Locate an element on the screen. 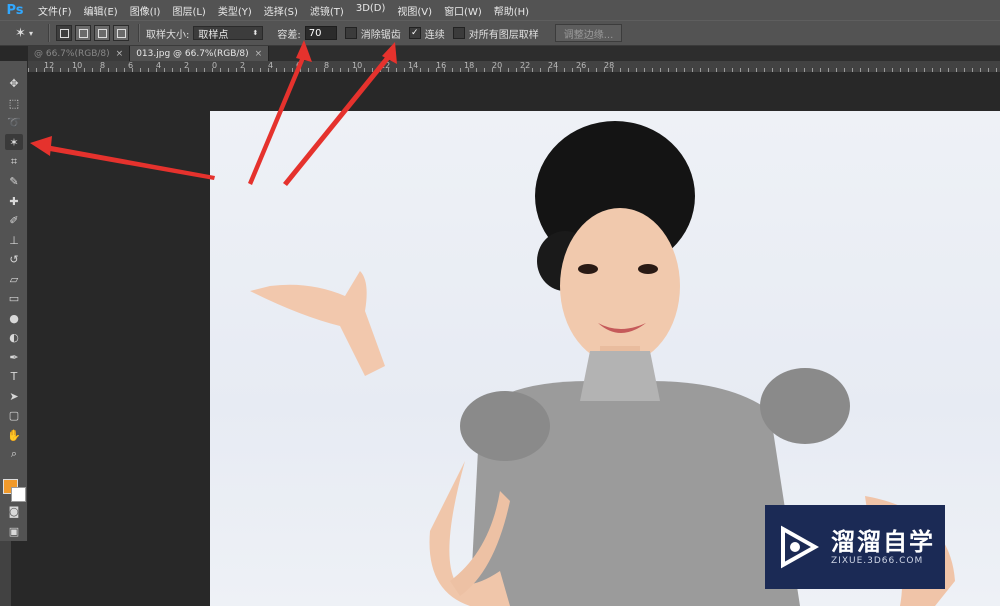 The height and width of the screenshot is (606, 1000). clone-stamp-tool-icon: ⊥ is located at coordinates (14, 240).